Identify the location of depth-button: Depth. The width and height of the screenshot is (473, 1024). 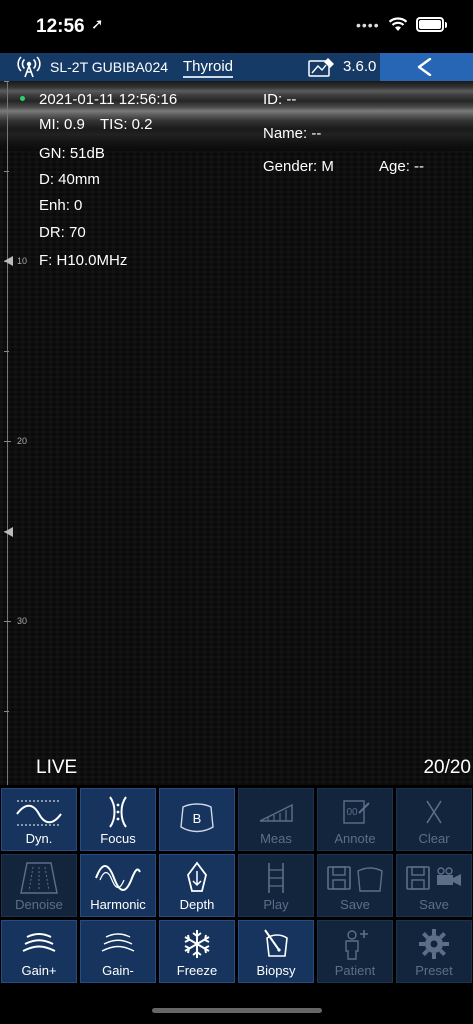
(197, 885).